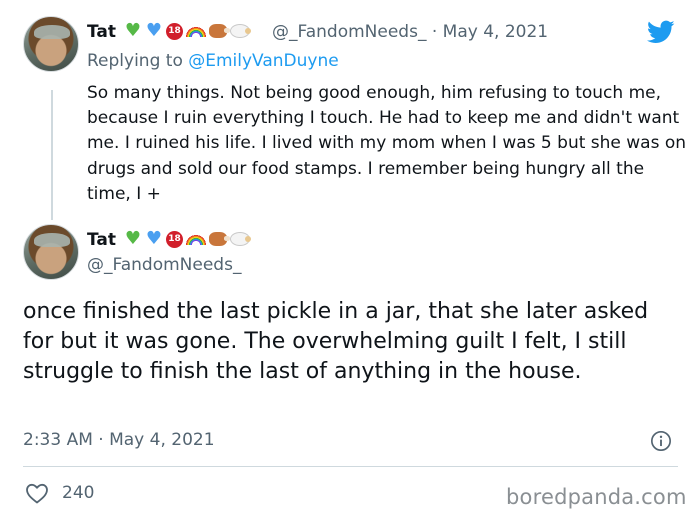 The height and width of the screenshot is (522, 700). I want to click on watermark: boredpanda.com, so click(596, 497).